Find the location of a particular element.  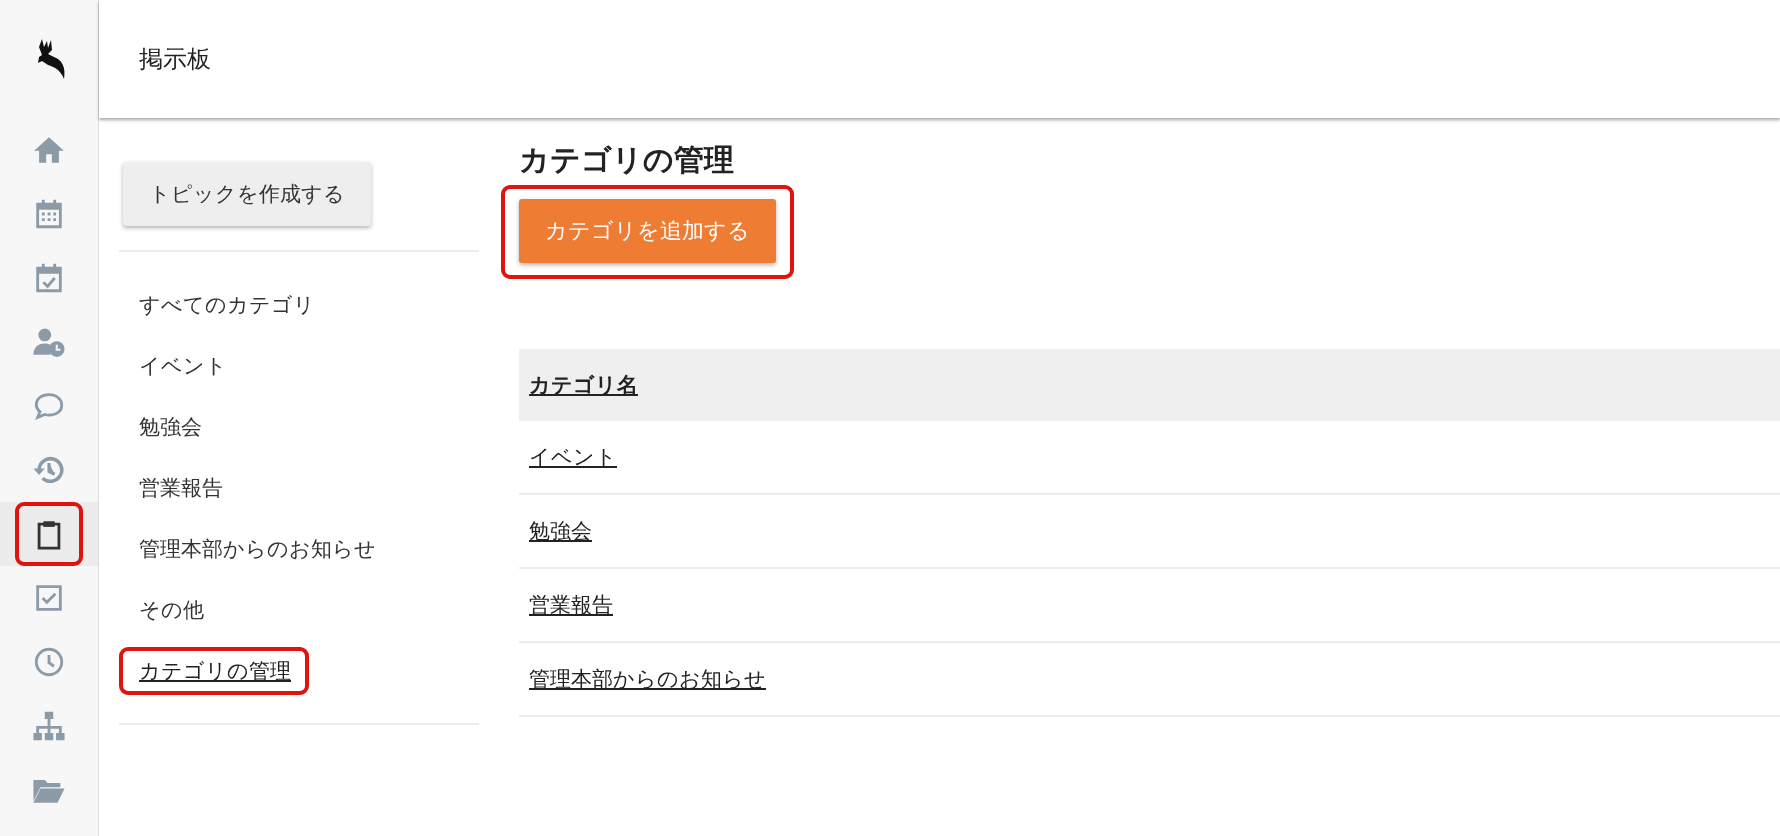

sitemap-icon is located at coordinates (49, 726).